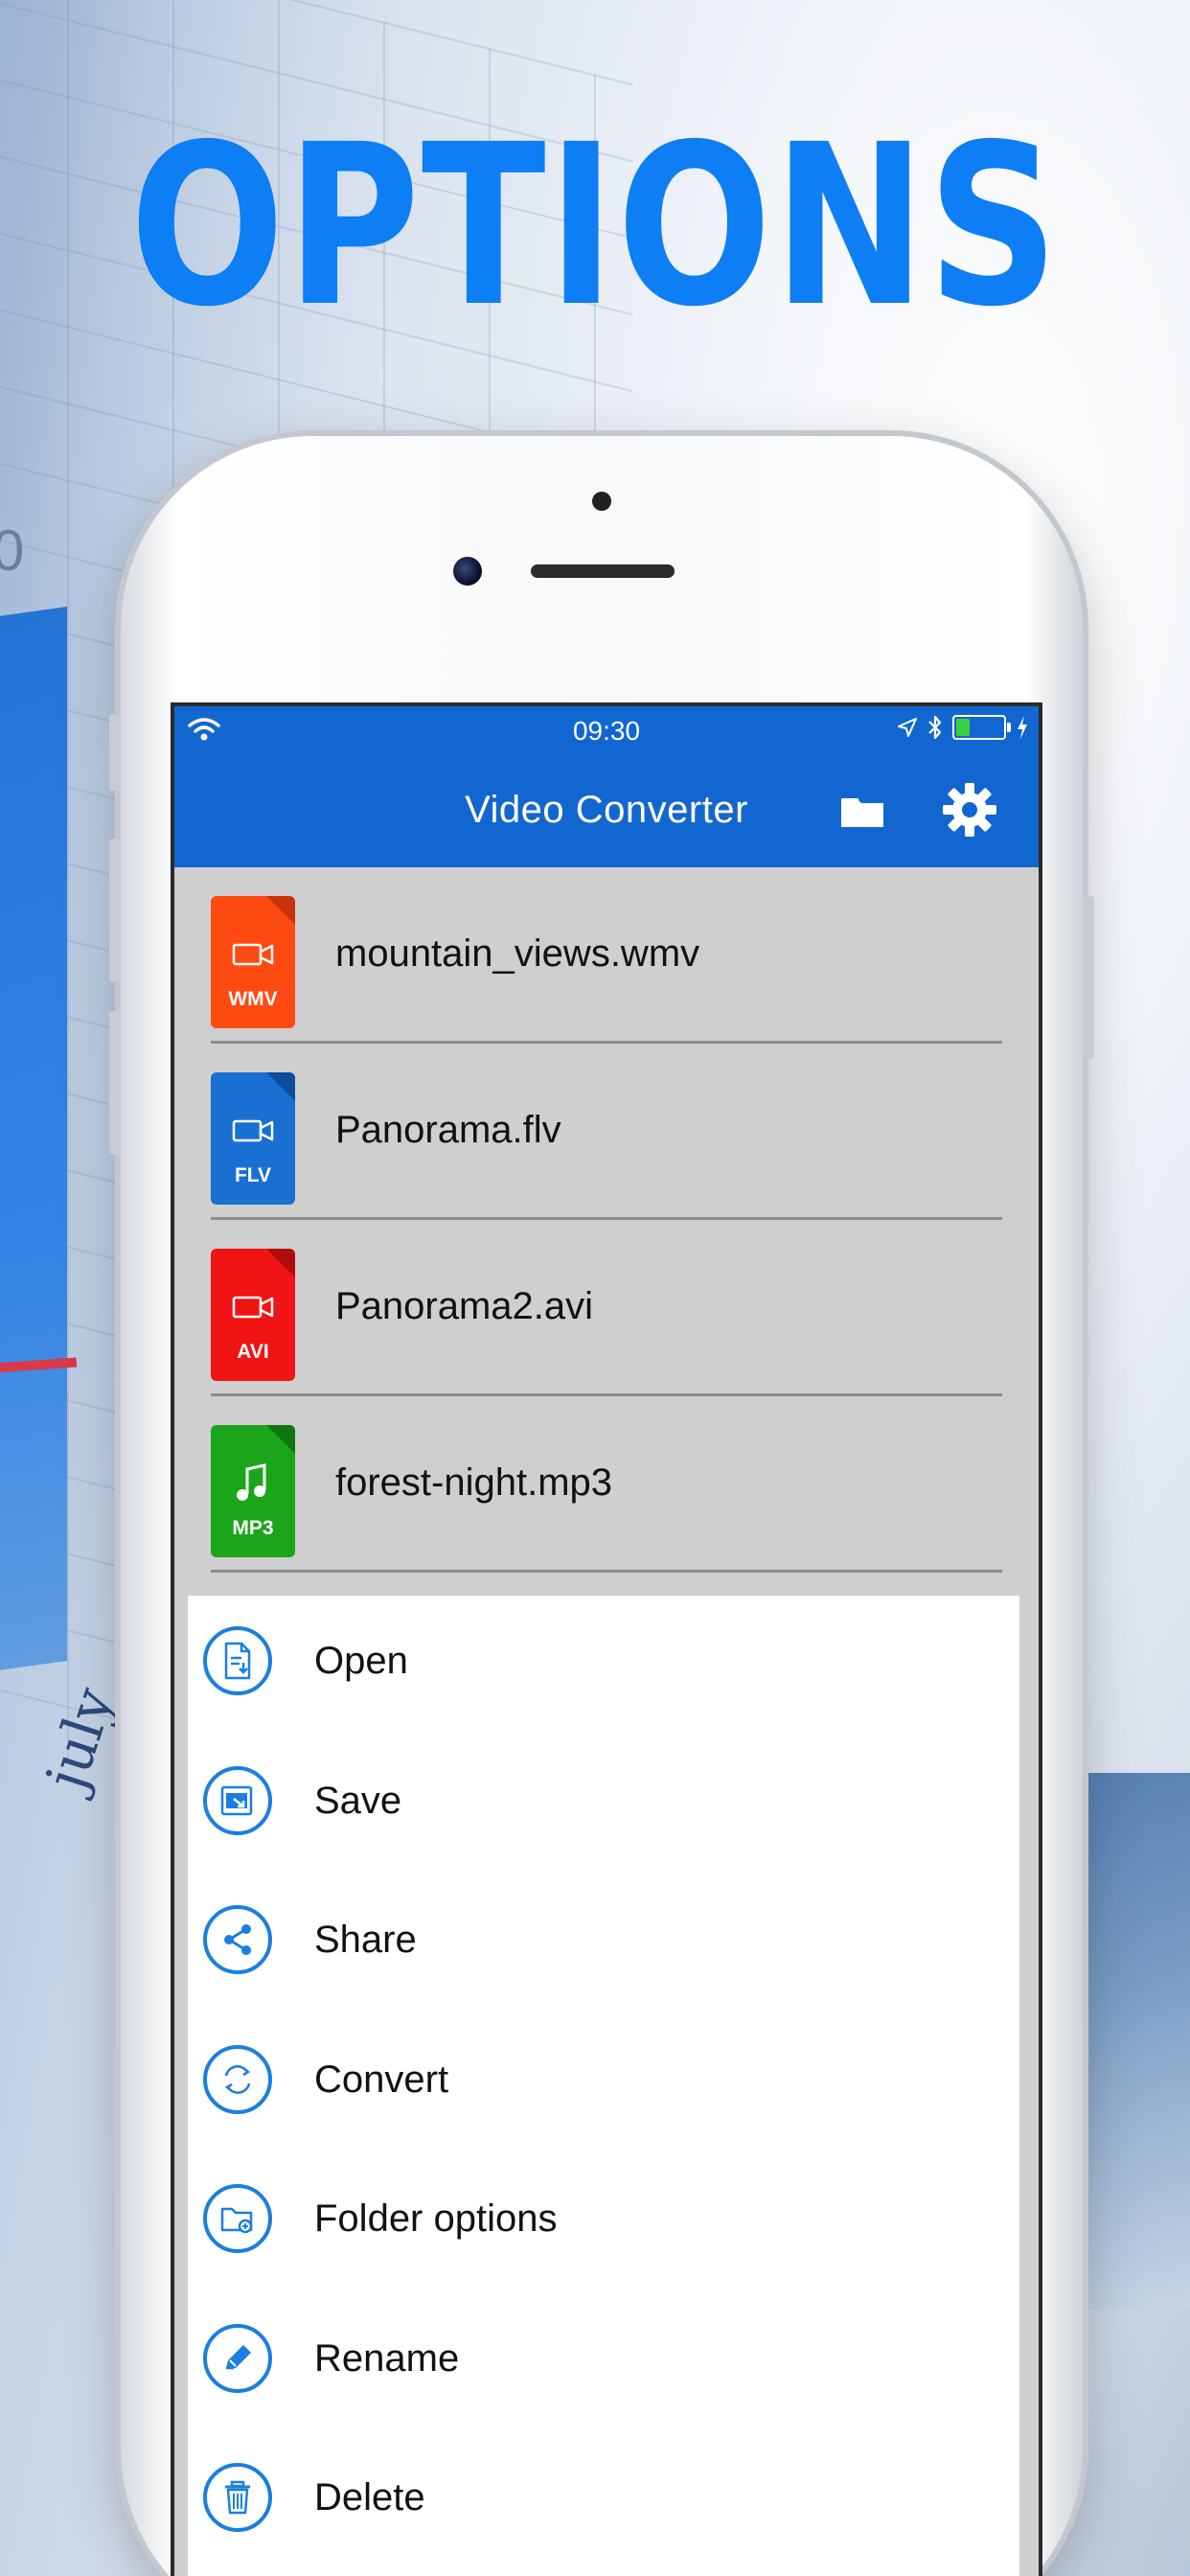 This screenshot has height=2576, width=1190. Describe the element at coordinates (907, 727) in the screenshot. I see `location-arrow-icon` at that location.